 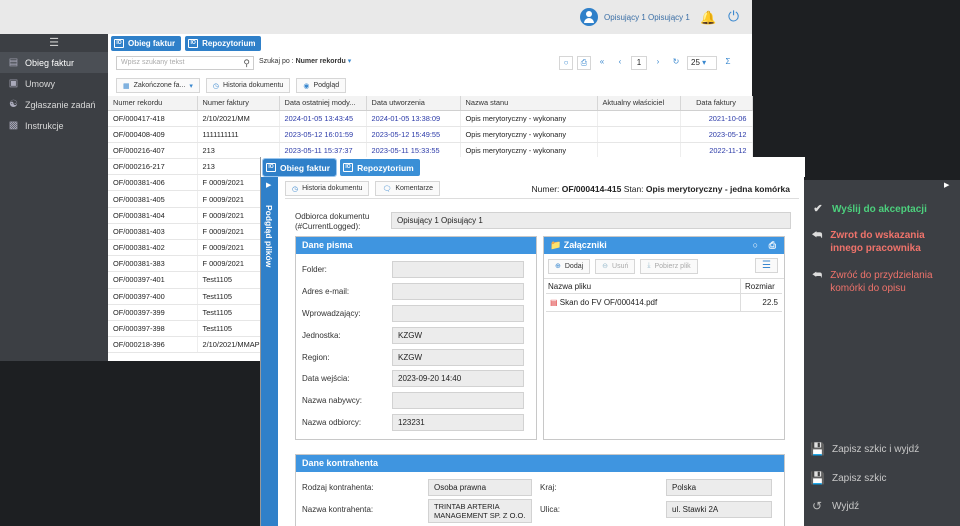 What do you see at coordinates (458, 379) in the screenshot?
I see `field-value: 2023-09-20 14:40` at bounding box center [458, 379].